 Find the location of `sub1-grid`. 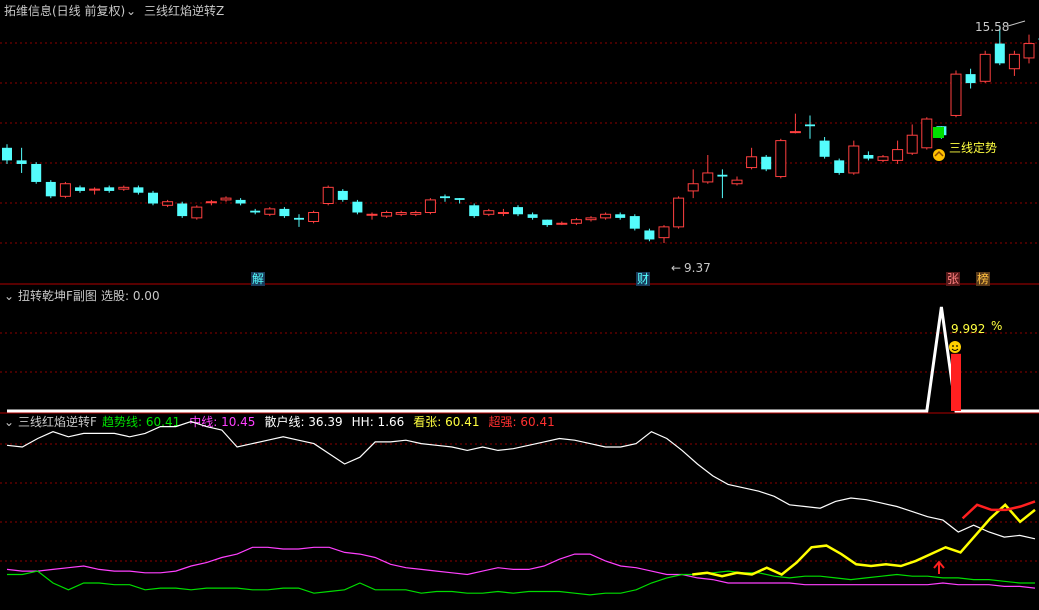

sub1-grid is located at coordinates (519, 352).